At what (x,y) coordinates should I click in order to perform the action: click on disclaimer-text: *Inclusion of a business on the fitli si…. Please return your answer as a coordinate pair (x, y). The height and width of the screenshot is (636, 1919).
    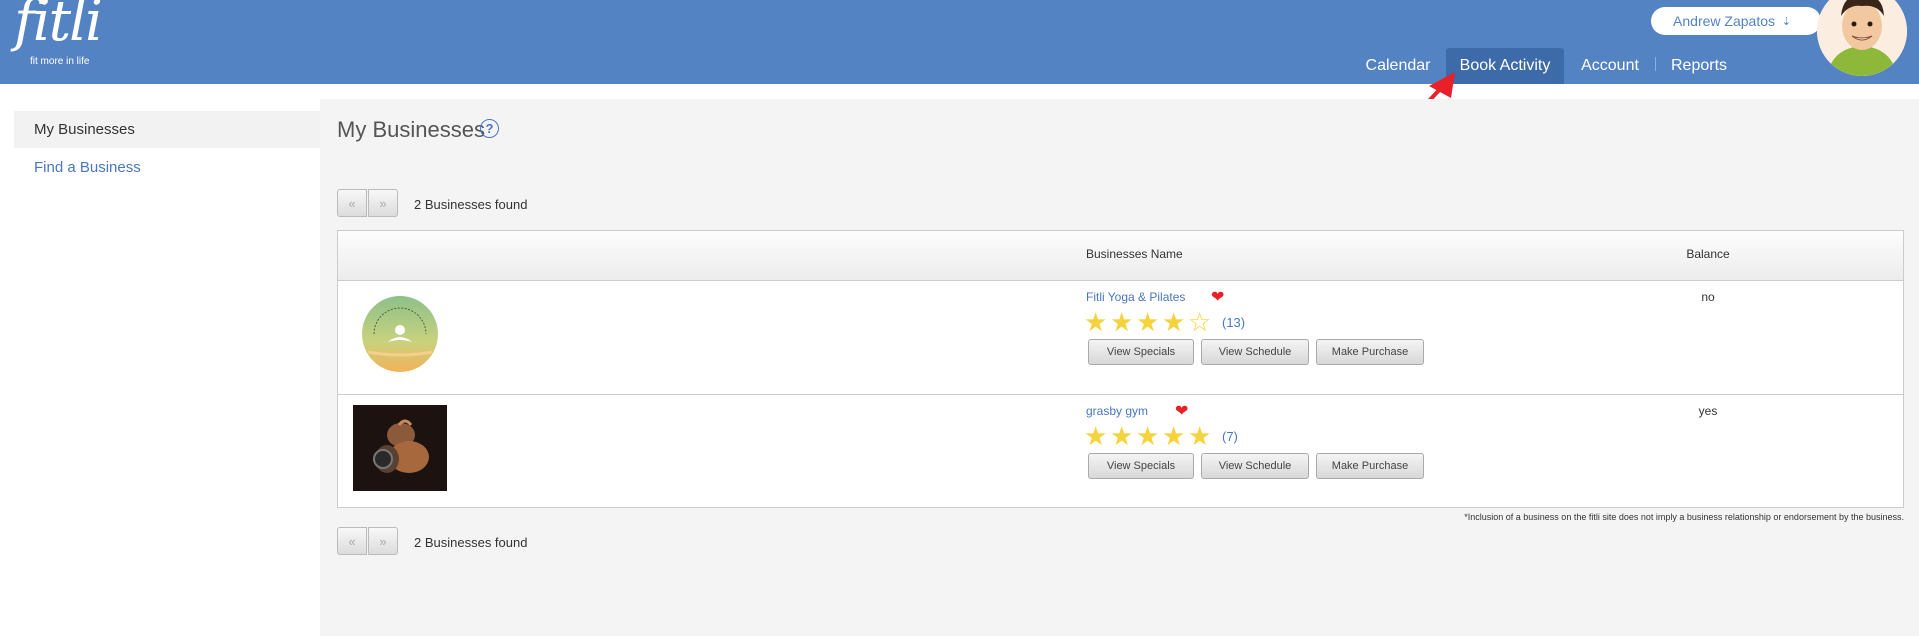
    Looking at the image, I should click on (1684, 517).